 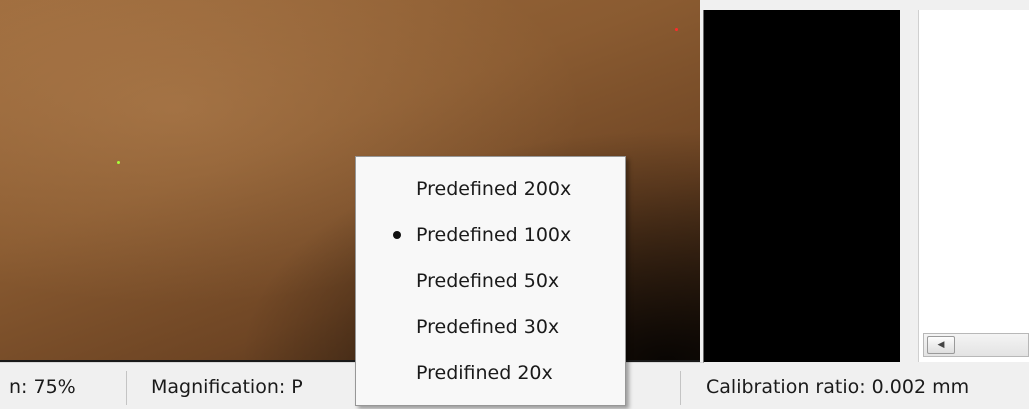 What do you see at coordinates (42, 387) in the screenshot?
I see `zoom-status: n: 75%` at bounding box center [42, 387].